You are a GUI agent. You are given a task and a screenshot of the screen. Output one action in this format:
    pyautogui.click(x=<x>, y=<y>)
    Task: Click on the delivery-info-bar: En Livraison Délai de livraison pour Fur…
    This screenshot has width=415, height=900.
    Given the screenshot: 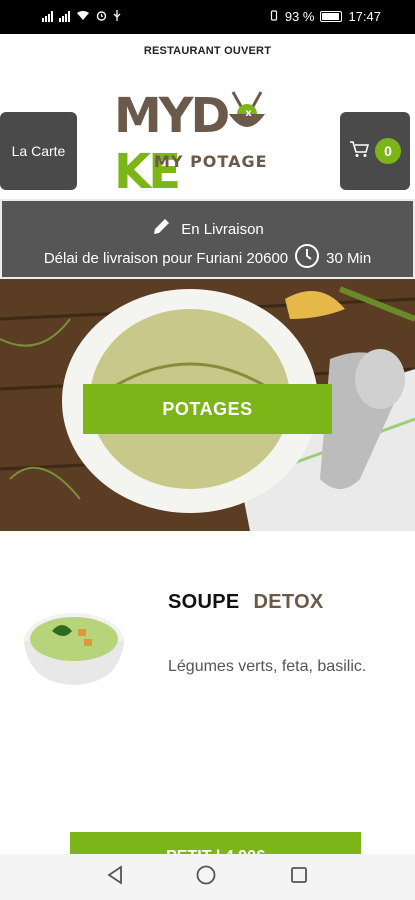 What is the action you would take?
    pyautogui.click(x=207, y=239)
    